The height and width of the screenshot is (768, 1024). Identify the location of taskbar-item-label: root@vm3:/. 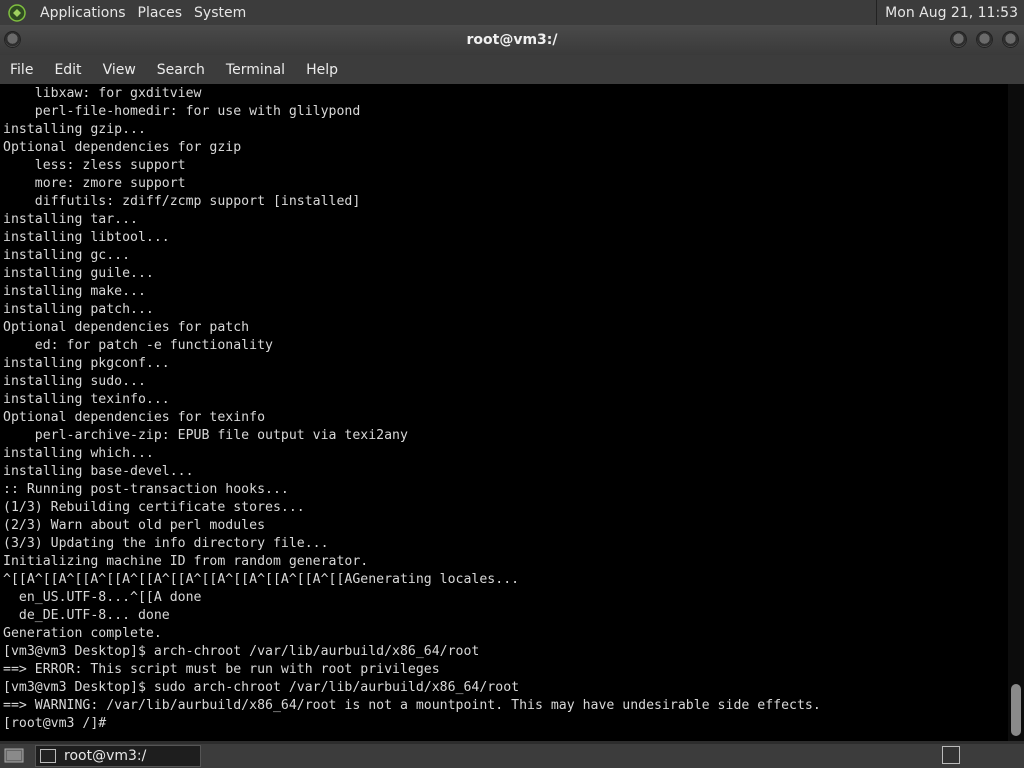
(105, 756).